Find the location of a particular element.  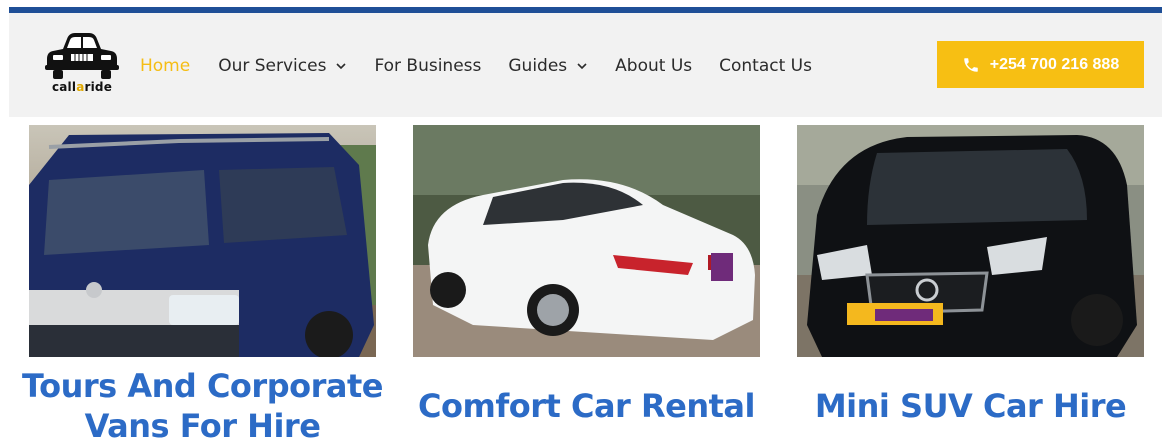

call-phone-button: +254 700 216 888 is located at coordinates (1040, 64).